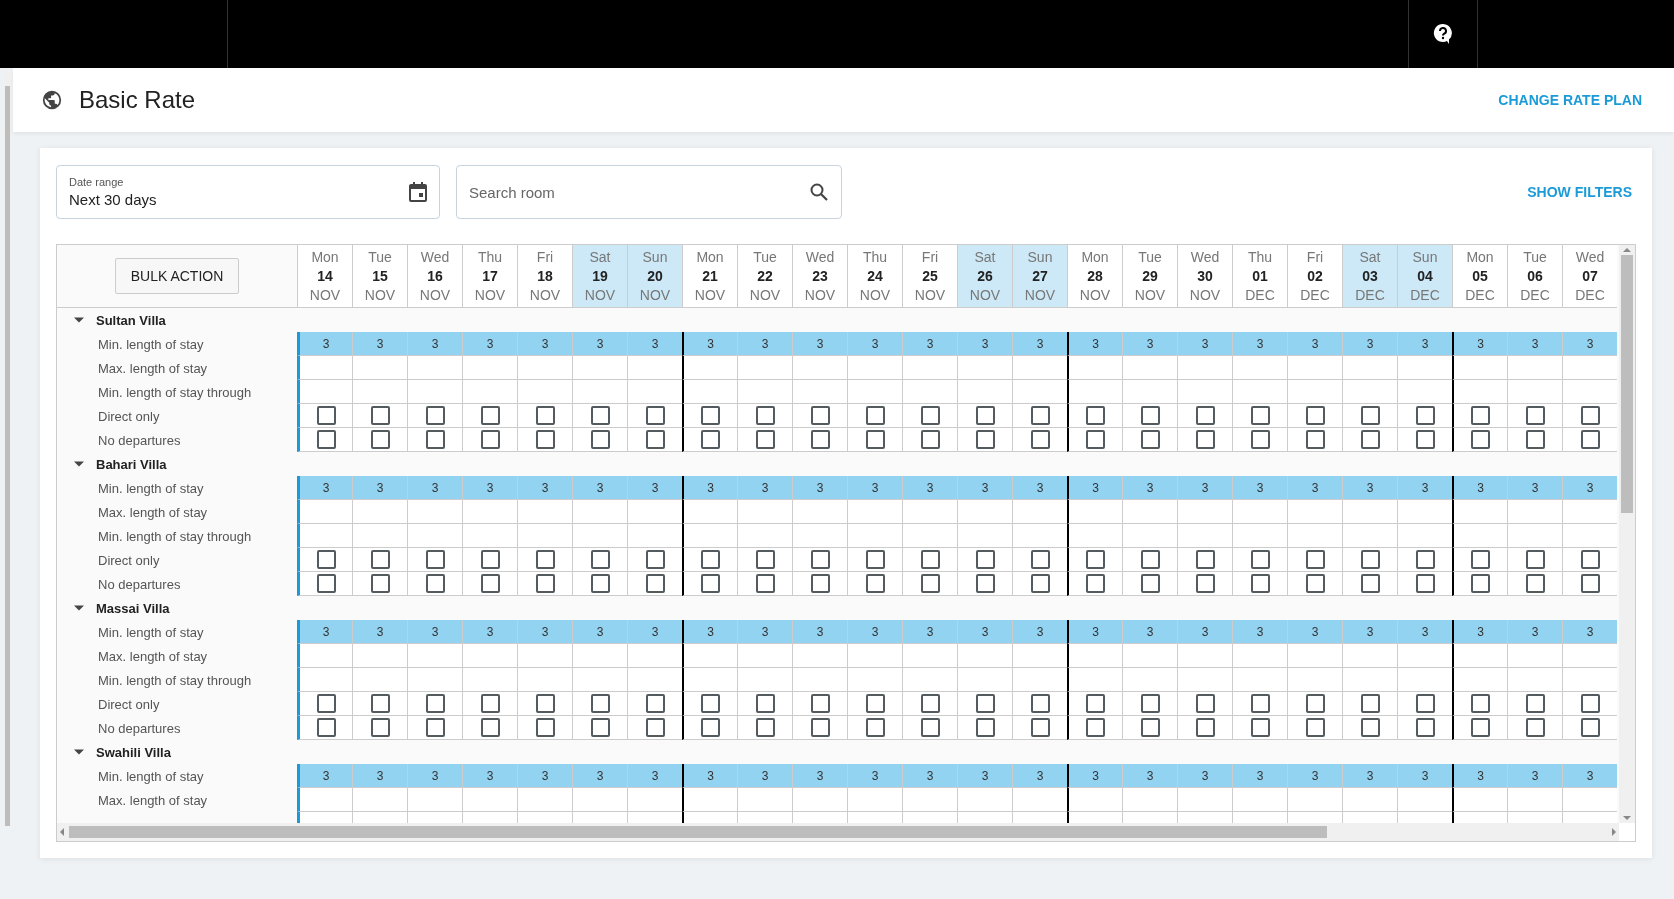  What do you see at coordinates (79, 464) in the screenshot?
I see `caret-icon` at bounding box center [79, 464].